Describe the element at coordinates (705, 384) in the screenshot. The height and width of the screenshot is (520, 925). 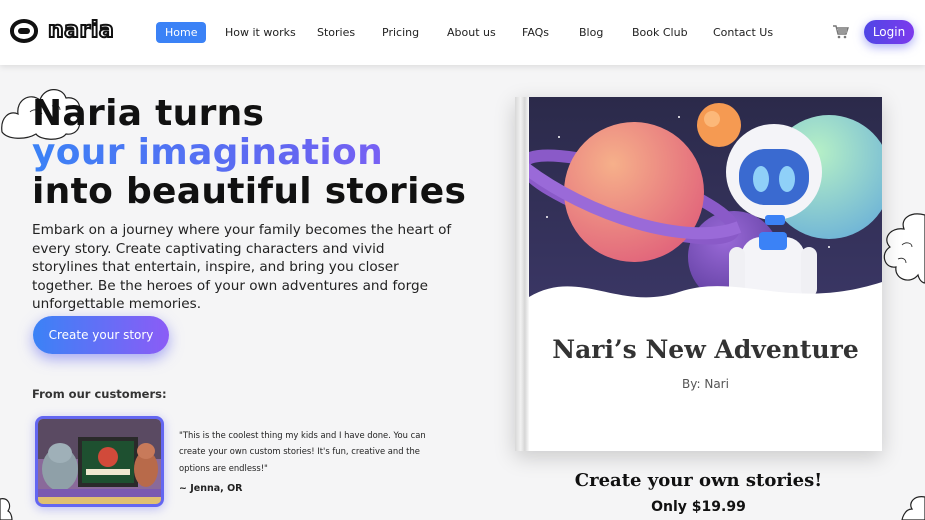
I see `book-author: By: Nari` at that location.